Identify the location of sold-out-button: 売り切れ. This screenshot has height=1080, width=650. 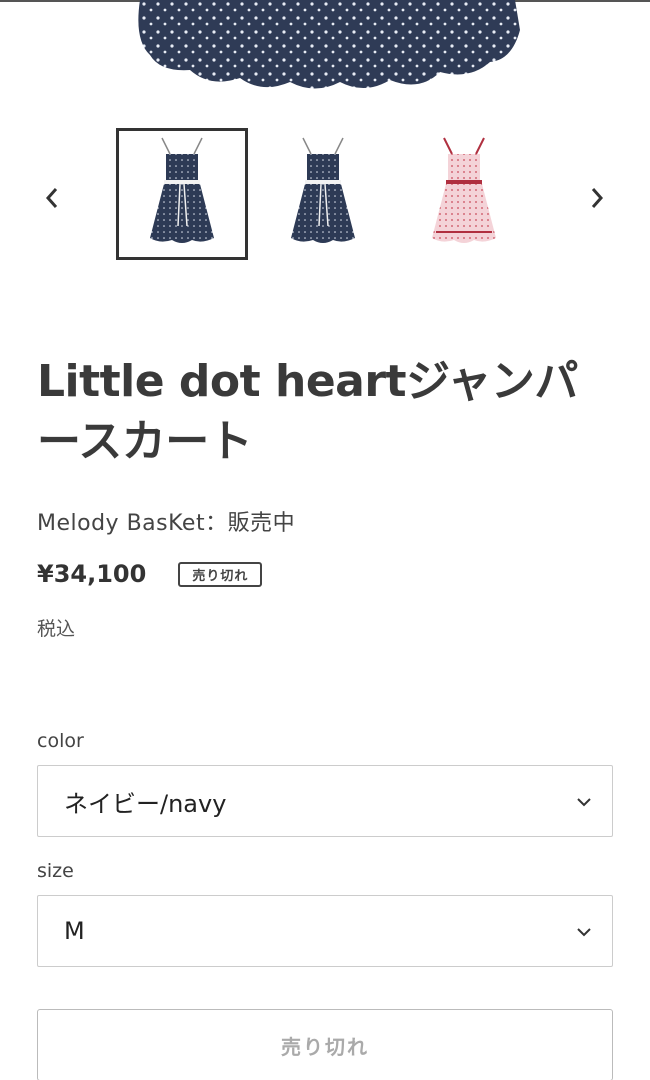
(325, 1044).